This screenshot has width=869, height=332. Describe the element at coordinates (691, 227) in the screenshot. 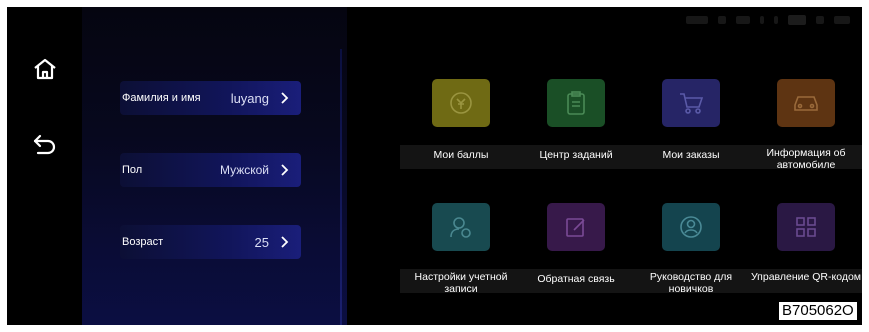

I see `guide-user-icon` at that location.